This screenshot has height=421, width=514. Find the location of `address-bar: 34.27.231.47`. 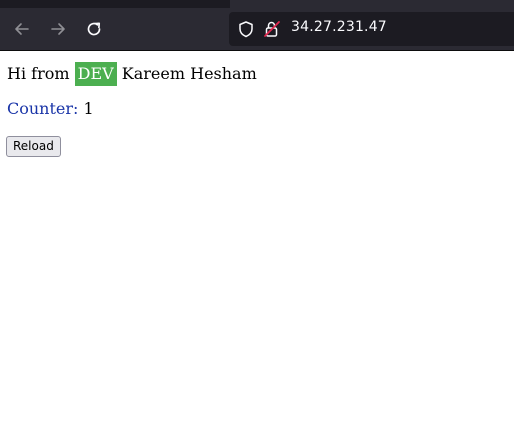

address-bar: 34.27.231.47 is located at coordinates (371, 29).